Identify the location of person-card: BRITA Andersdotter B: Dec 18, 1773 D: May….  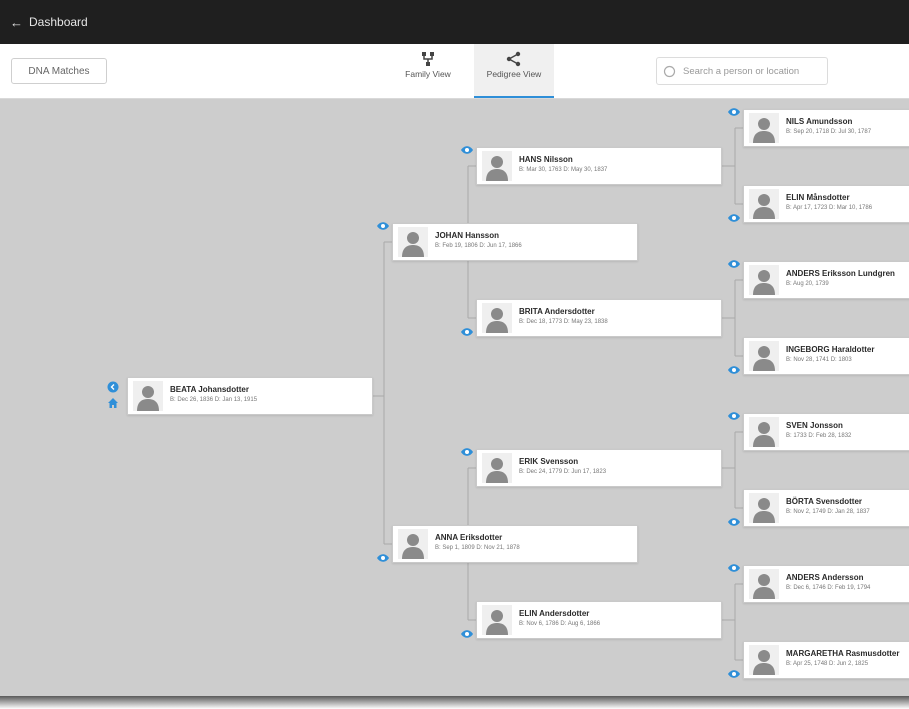
(599, 318).